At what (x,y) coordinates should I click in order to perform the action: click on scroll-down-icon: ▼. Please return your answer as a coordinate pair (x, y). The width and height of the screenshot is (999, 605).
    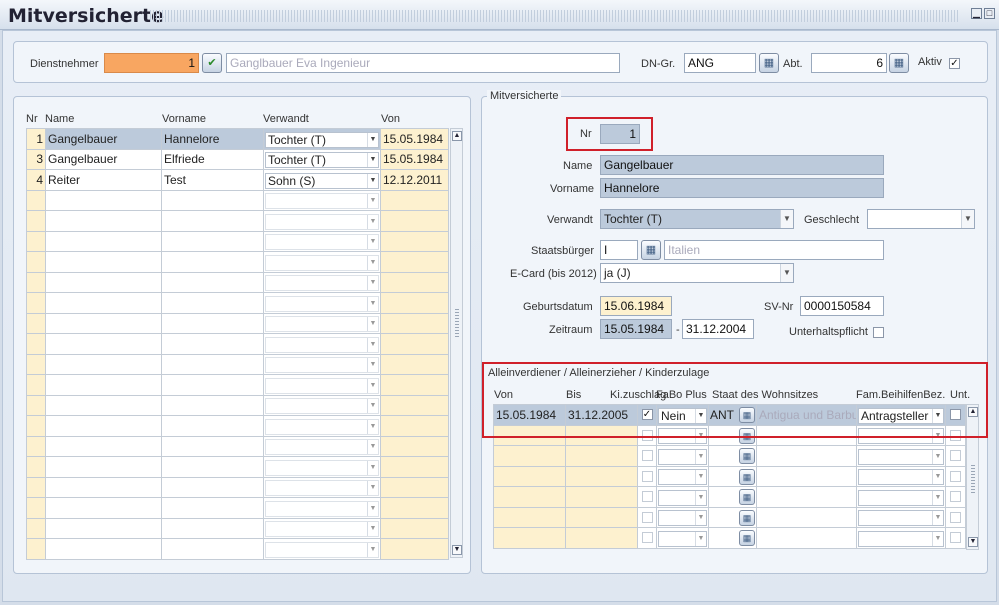
    Looking at the image, I should click on (457, 550).